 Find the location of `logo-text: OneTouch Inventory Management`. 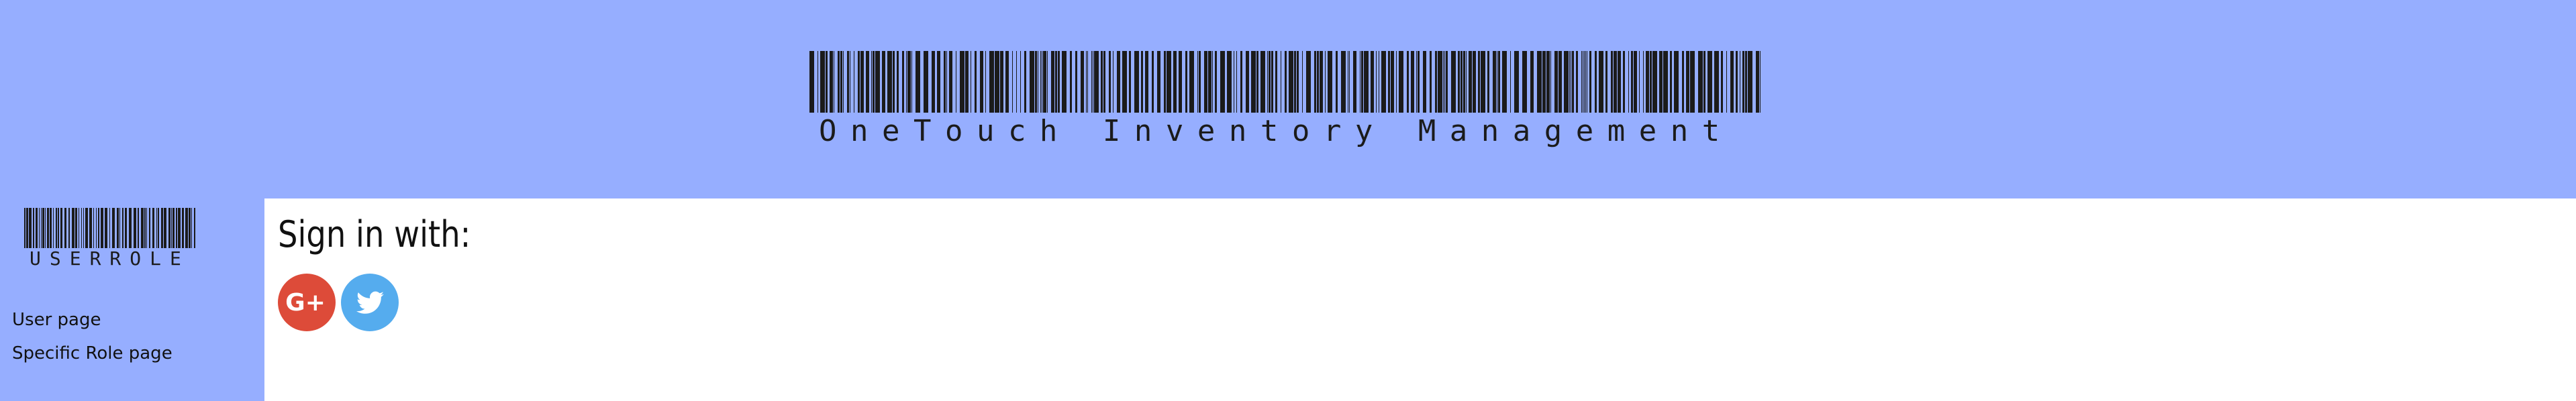

logo-text: OneTouch Inventory Management is located at coordinates (1276, 131).